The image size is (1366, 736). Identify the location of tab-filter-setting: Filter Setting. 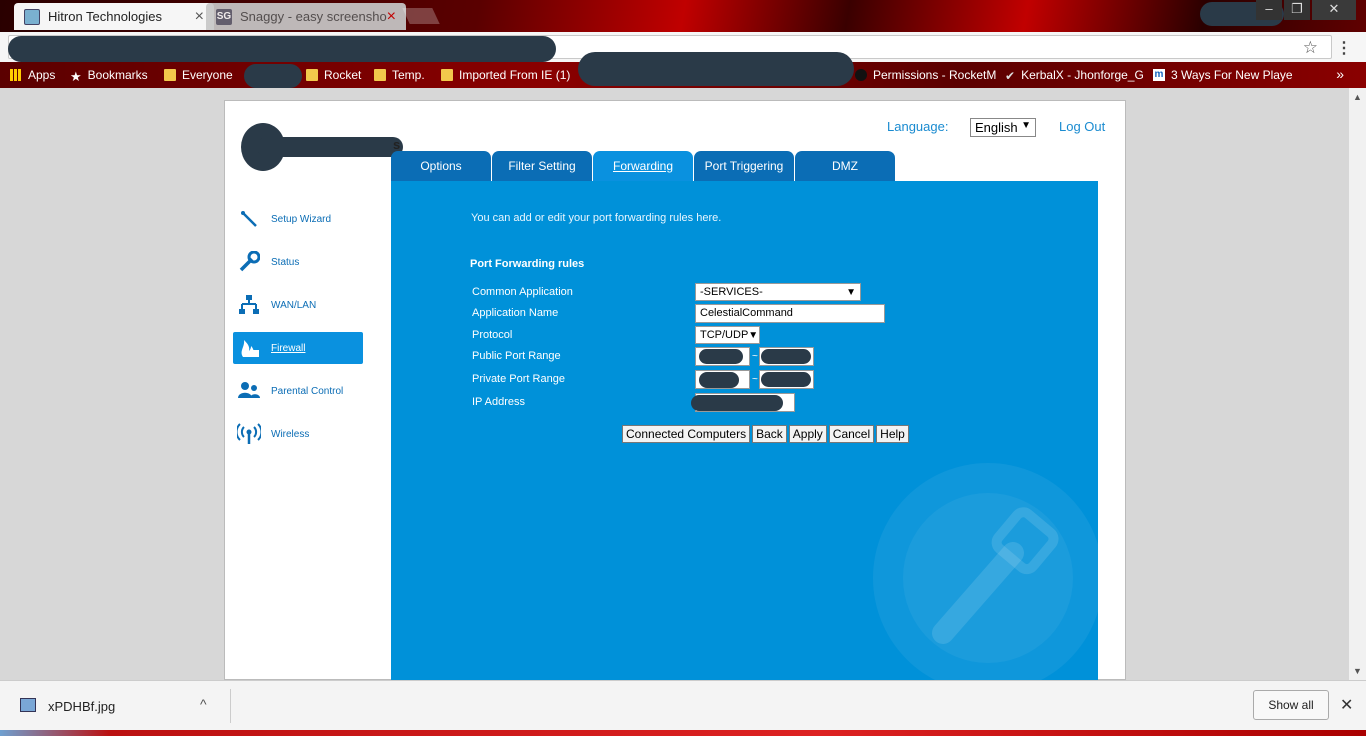
(542, 166).